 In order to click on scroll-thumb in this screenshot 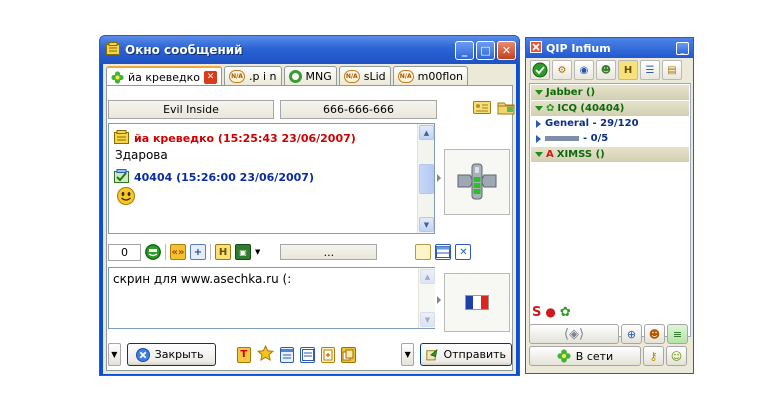, I will do `click(426, 179)`.